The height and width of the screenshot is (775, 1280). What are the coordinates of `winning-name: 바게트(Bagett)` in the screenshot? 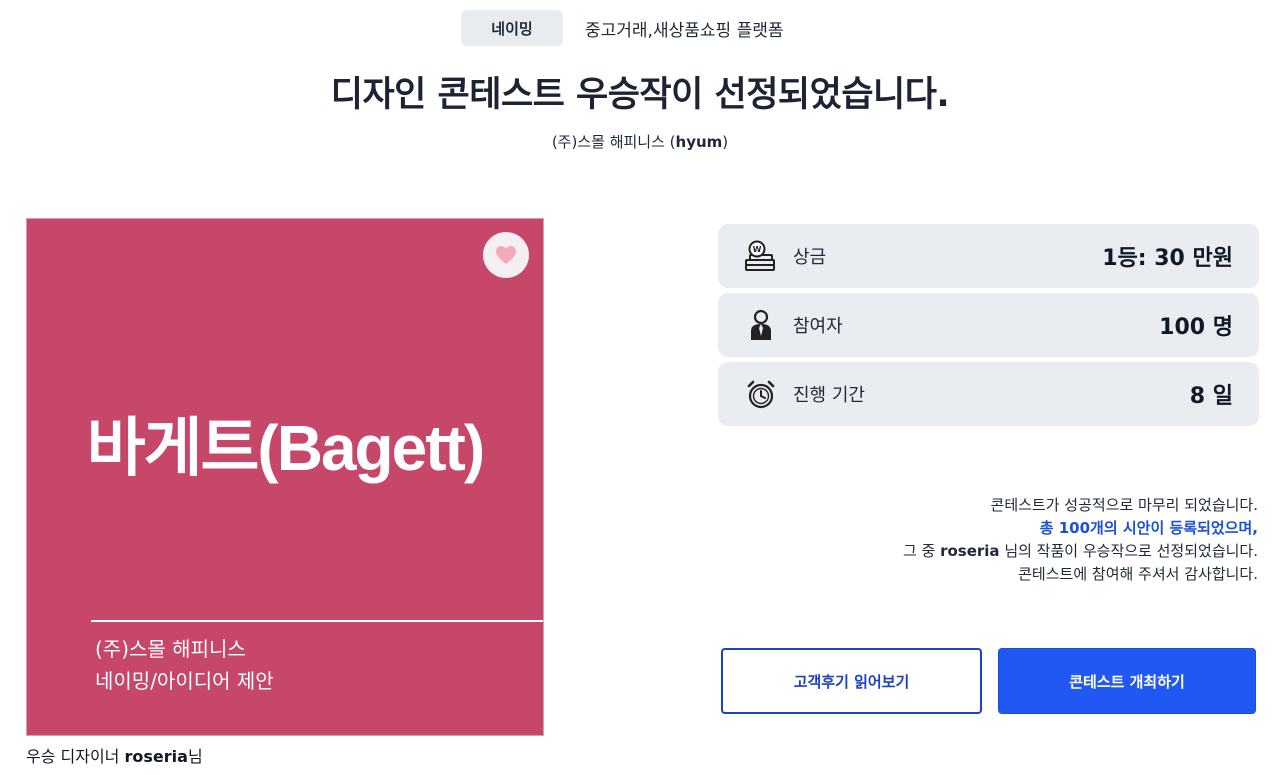 It's located at (285, 448).